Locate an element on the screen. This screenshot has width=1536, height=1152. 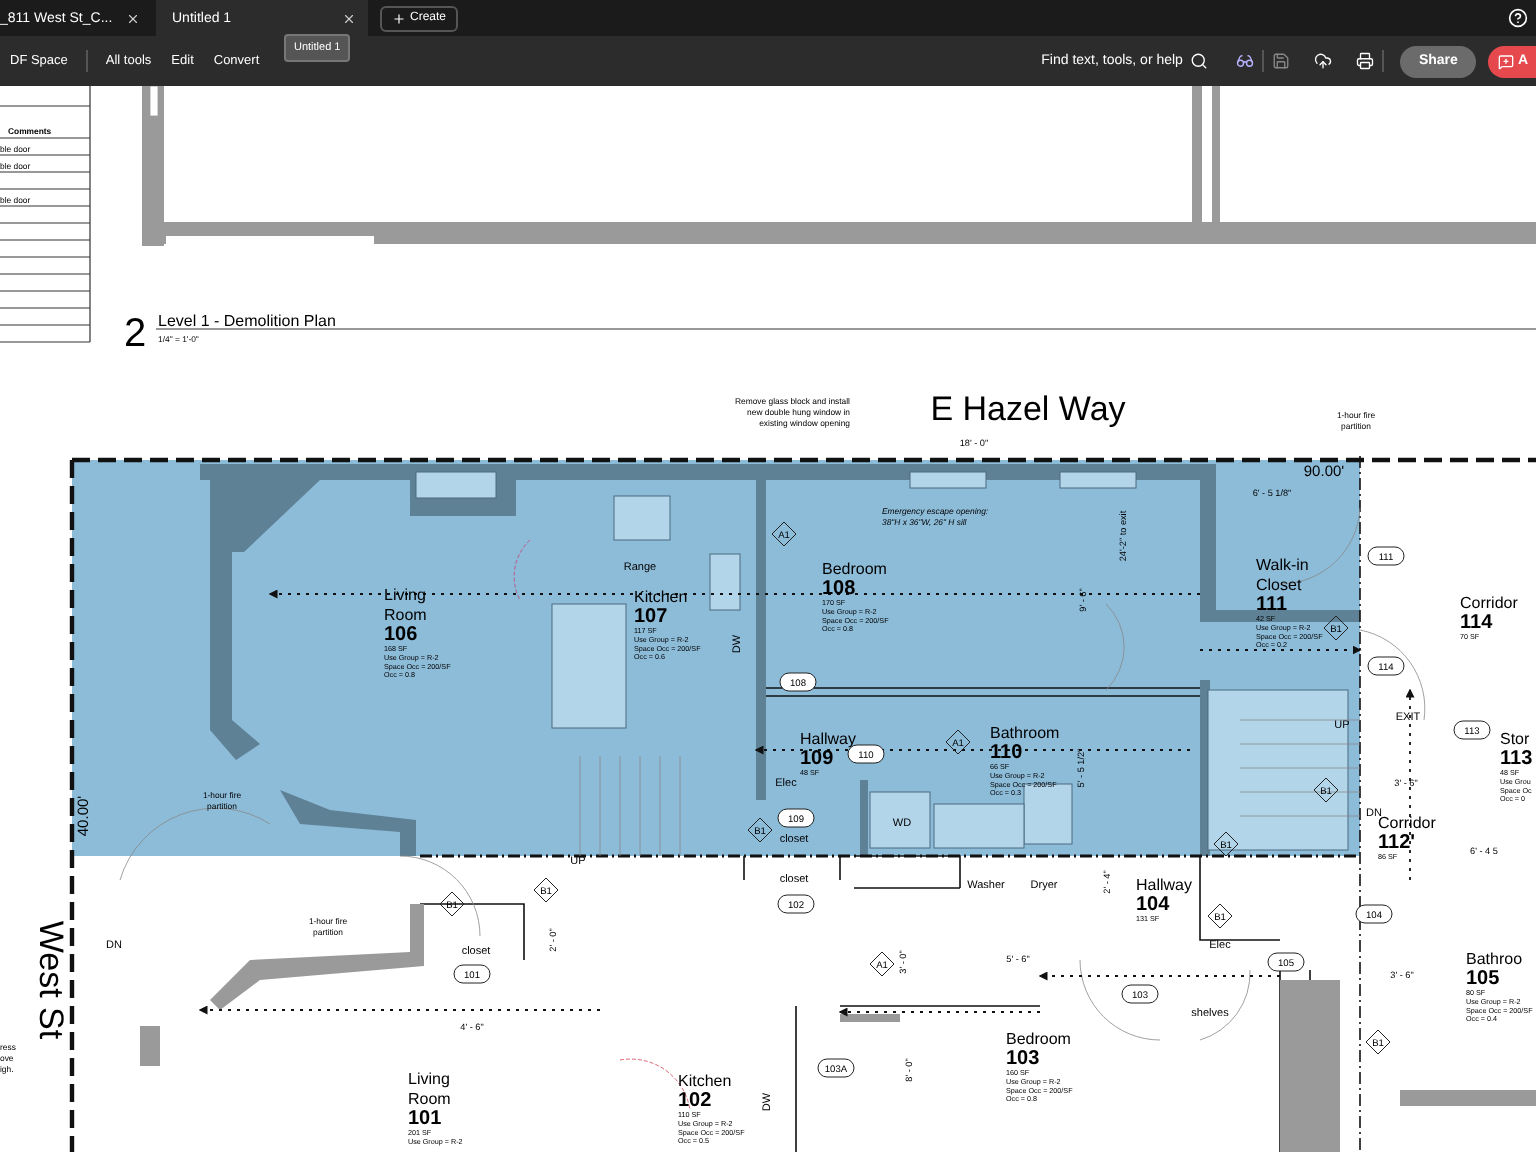
save-icon is located at coordinates (1281, 61).